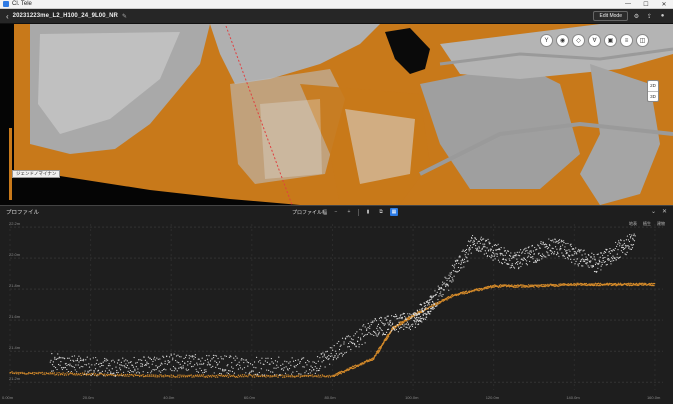  Describe the element at coordinates (562, 40) in the screenshot. I see `target-tool-icon: ◉` at that location.